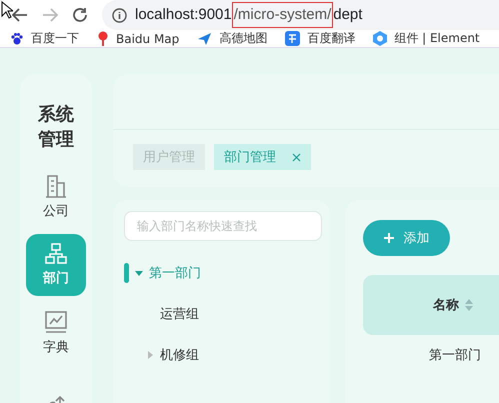 The image size is (499, 403). What do you see at coordinates (223, 226) in the screenshot?
I see `search-field: 输入部门名称快速查找` at bounding box center [223, 226].